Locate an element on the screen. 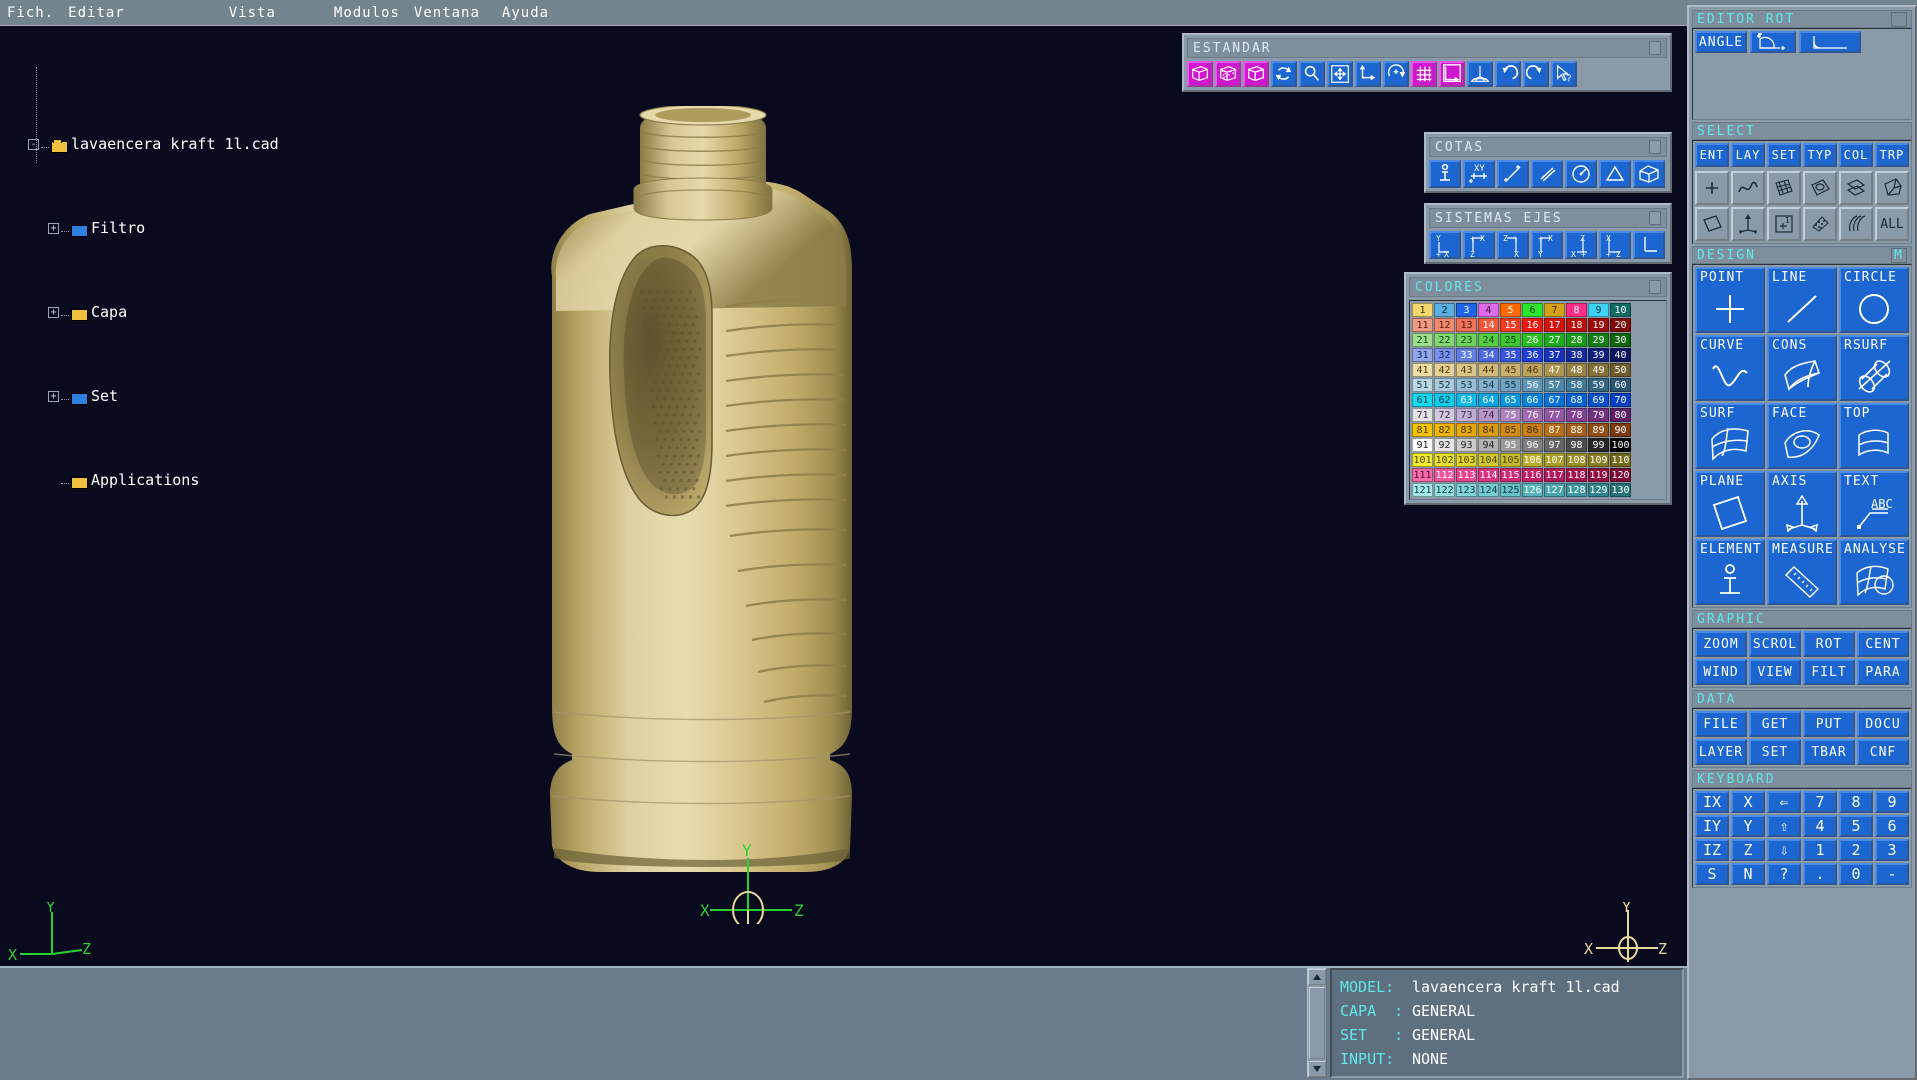 Image resolution: width=1917 pixels, height=1080 pixels. color-swatch-31: 31 is located at coordinates (1422, 355).